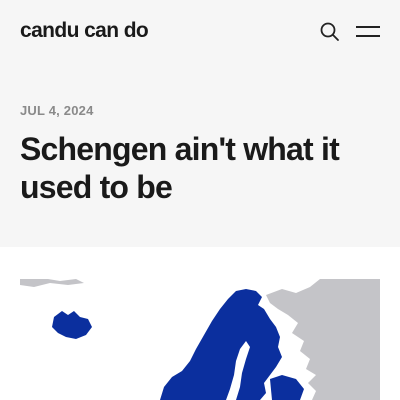 This screenshot has width=400, height=400. I want to click on scandinavia, so click(221, 344).